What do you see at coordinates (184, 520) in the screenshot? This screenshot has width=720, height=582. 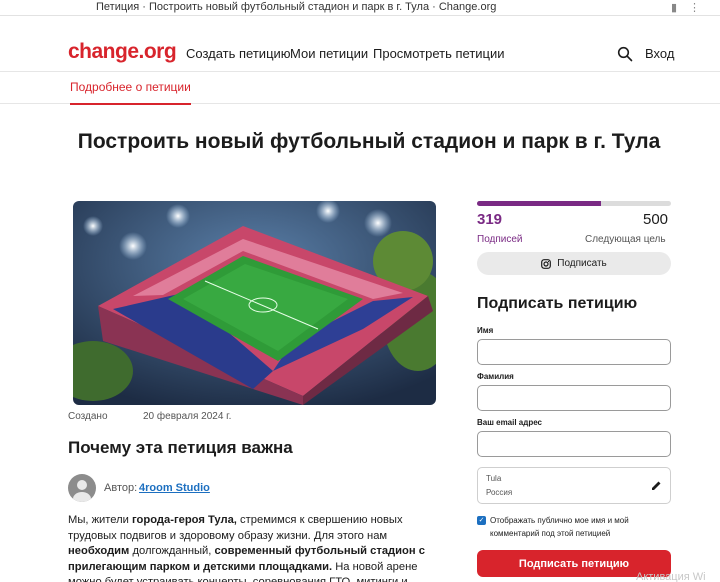 I see `description-bold: города-героя Тула,` at bounding box center [184, 520].